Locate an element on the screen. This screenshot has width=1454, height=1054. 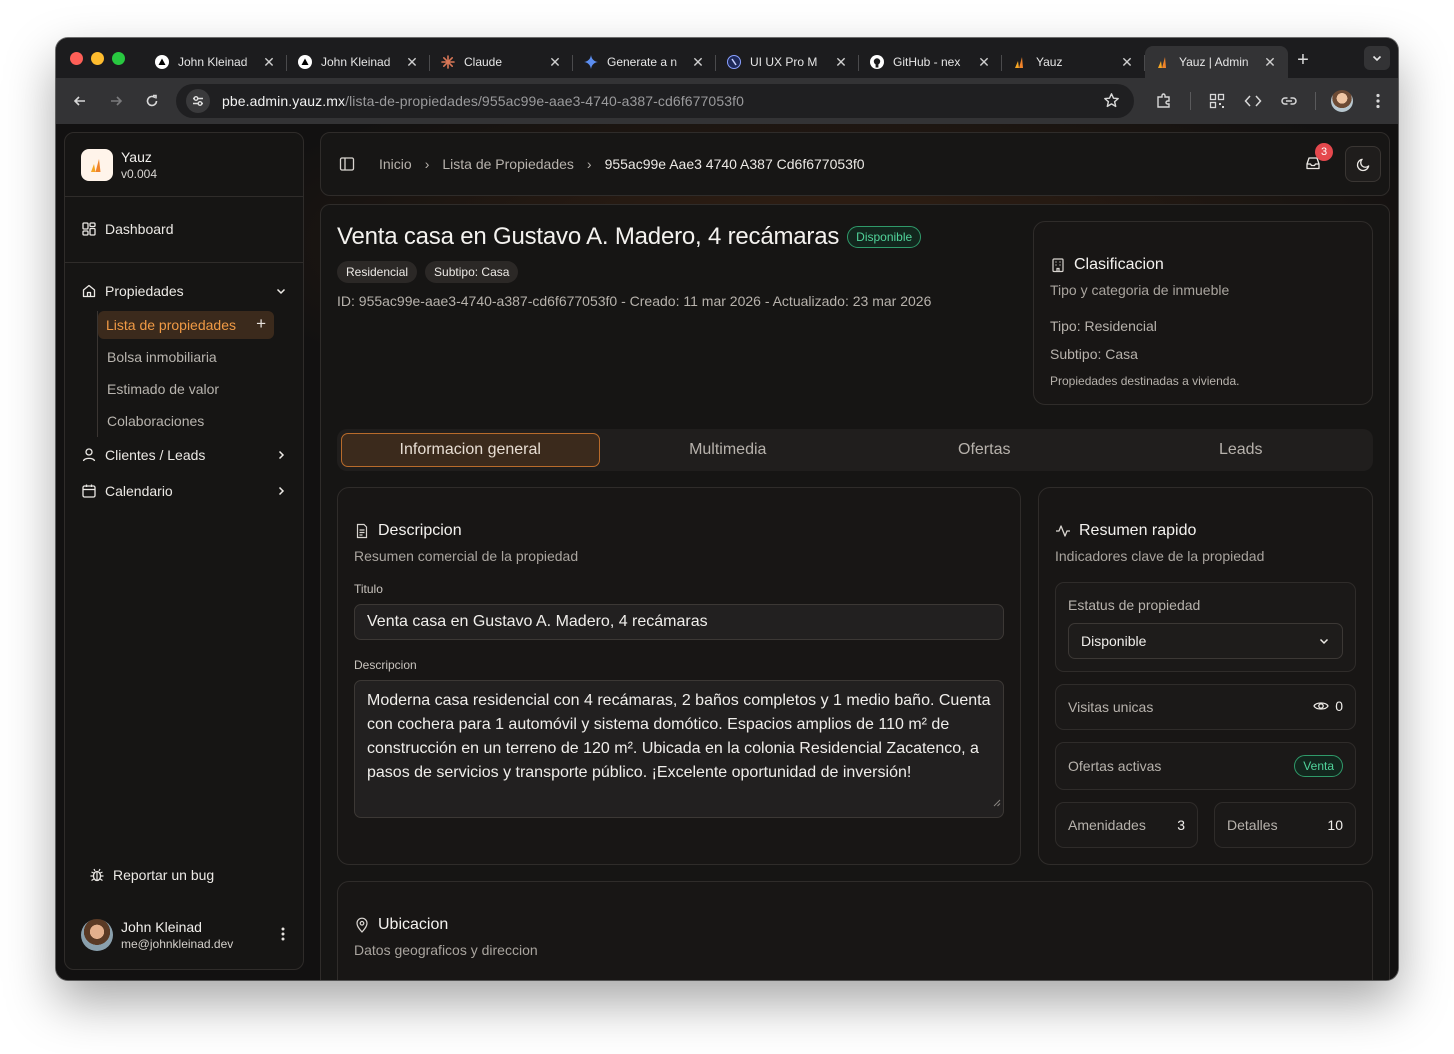
ubicacion-card: Ubicacion Datos geograficos y direccion is located at coordinates (855, 930).